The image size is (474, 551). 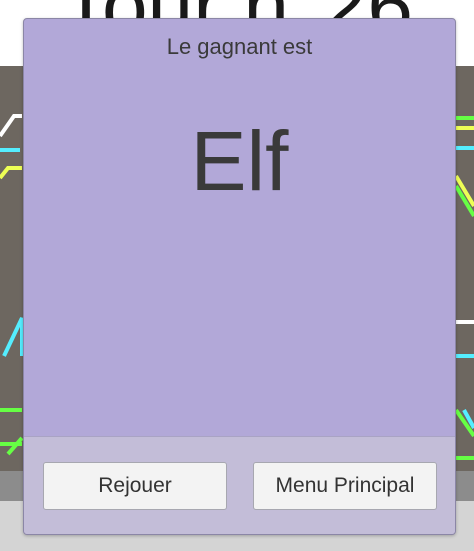 I want to click on winner-name: Elf, so click(x=239, y=161).